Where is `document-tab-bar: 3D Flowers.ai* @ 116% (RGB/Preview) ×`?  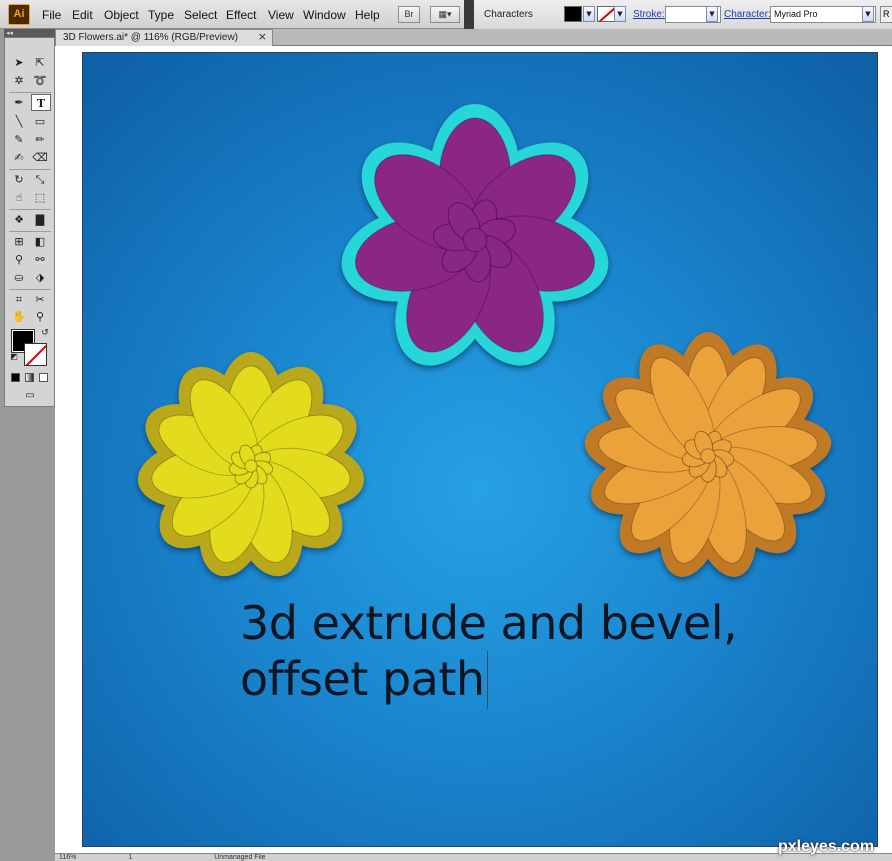
document-tab-bar: 3D Flowers.ai* @ 116% (RGB/Preview) × is located at coordinates (473, 37).